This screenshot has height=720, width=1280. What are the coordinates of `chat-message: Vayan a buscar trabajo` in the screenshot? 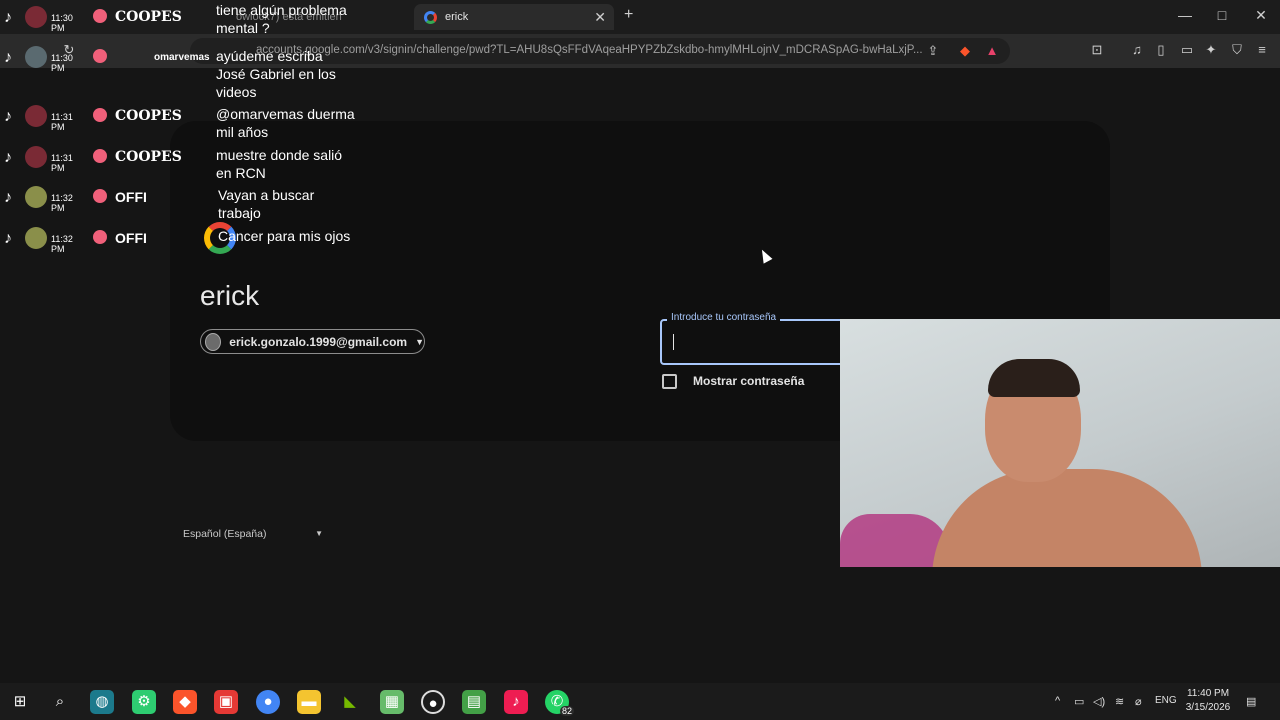 It's located at (266, 204).